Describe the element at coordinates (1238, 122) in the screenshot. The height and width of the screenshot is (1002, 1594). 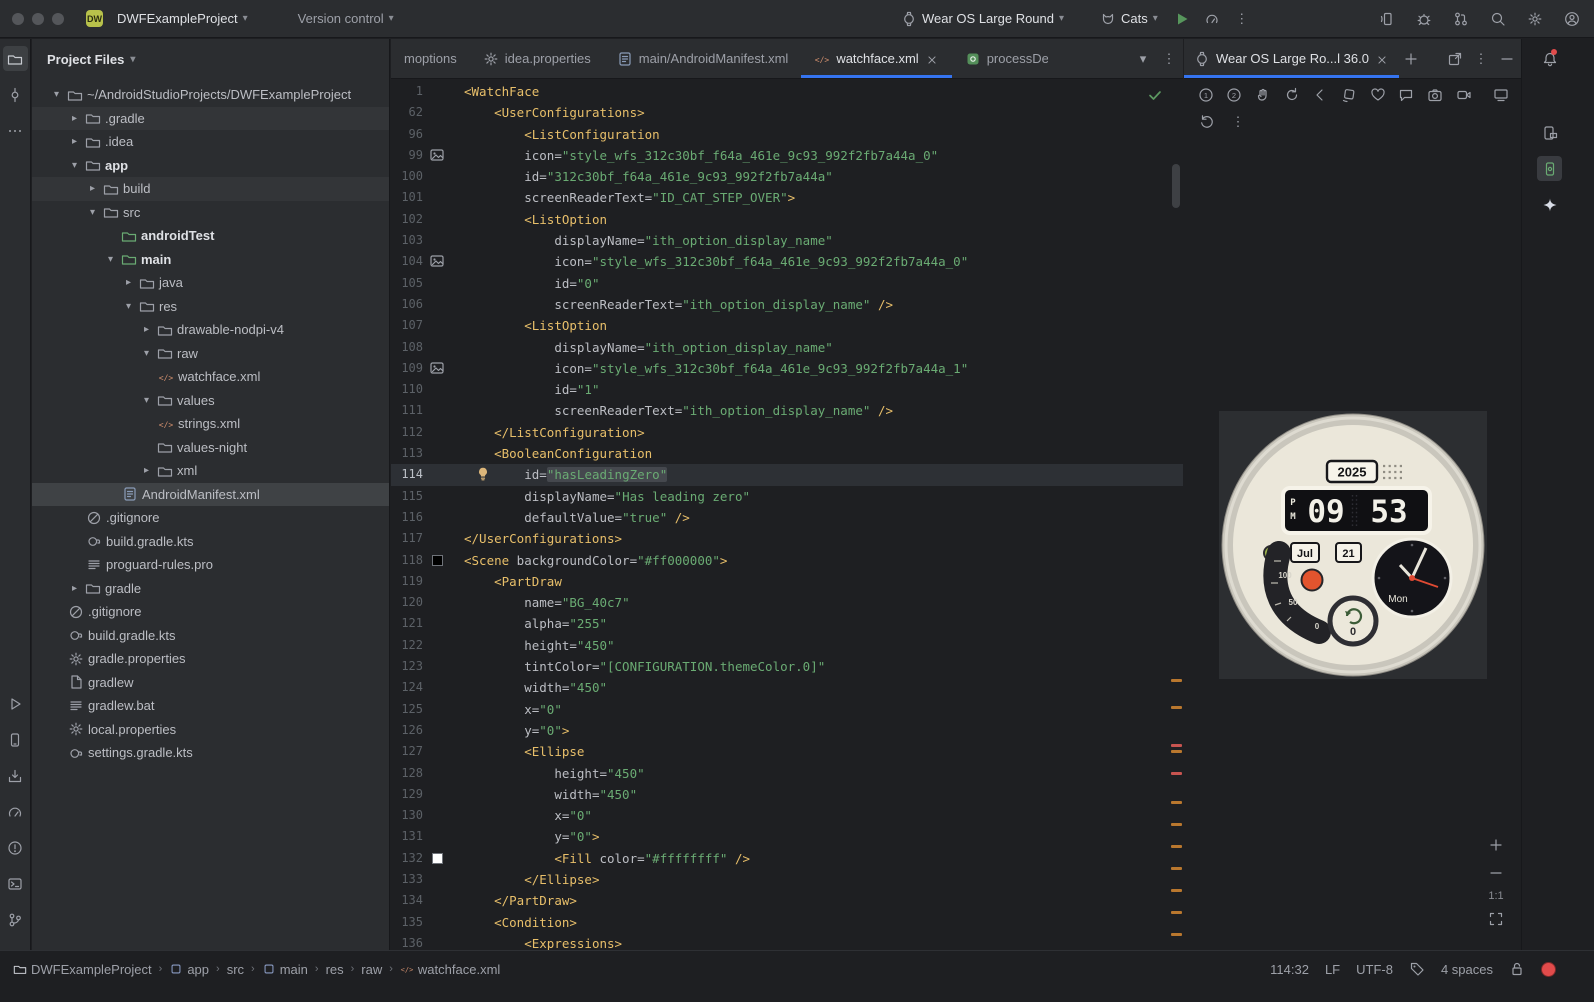
I see `more-button: ⋮` at that location.